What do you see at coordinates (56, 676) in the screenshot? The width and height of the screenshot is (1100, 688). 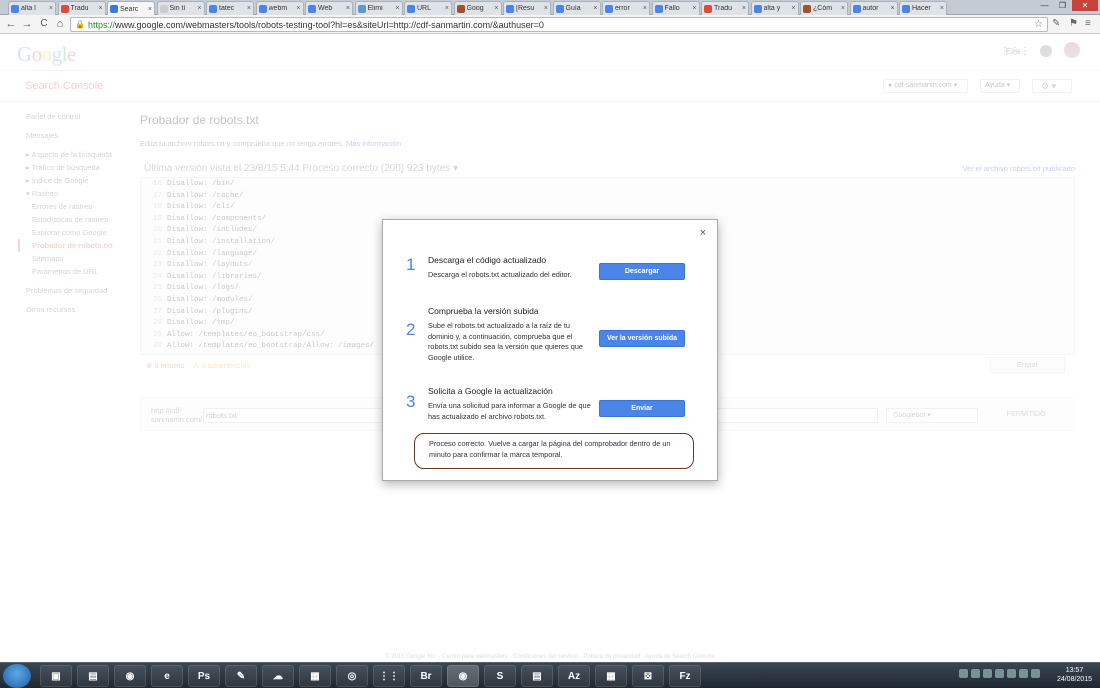 I see `taskbar-app-icon: ▣` at bounding box center [56, 676].